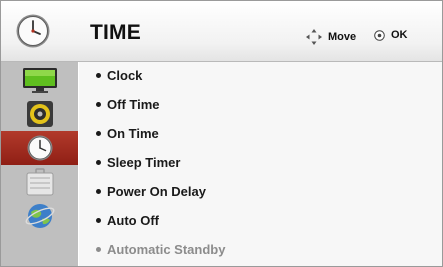 The image size is (443, 267). I want to click on menu-item-label: Auto Off, so click(133, 220).